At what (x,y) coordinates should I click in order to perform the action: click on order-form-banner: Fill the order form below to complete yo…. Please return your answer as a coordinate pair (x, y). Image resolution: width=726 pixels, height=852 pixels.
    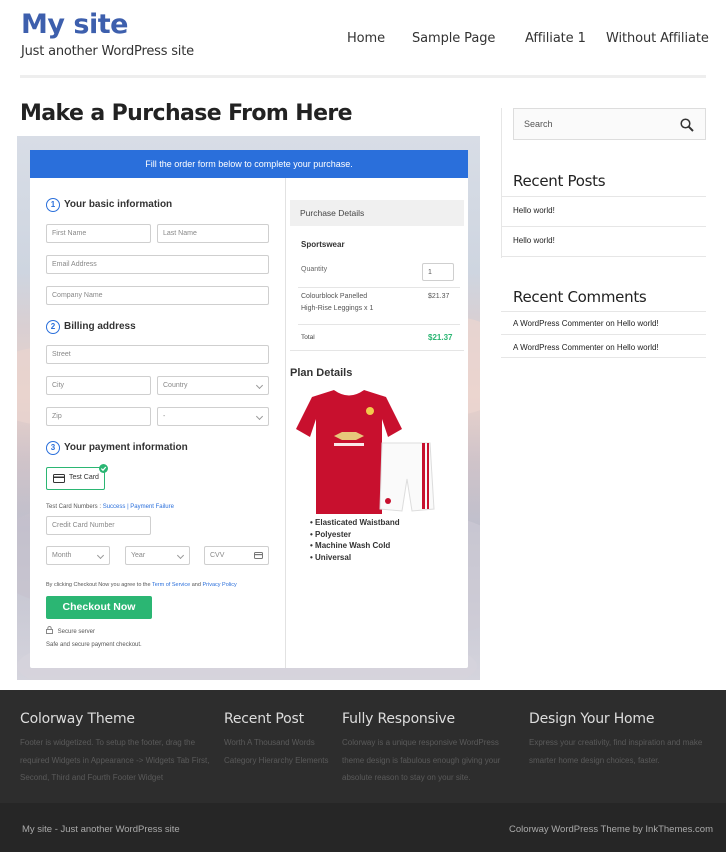
    Looking at the image, I should click on (249, 164).